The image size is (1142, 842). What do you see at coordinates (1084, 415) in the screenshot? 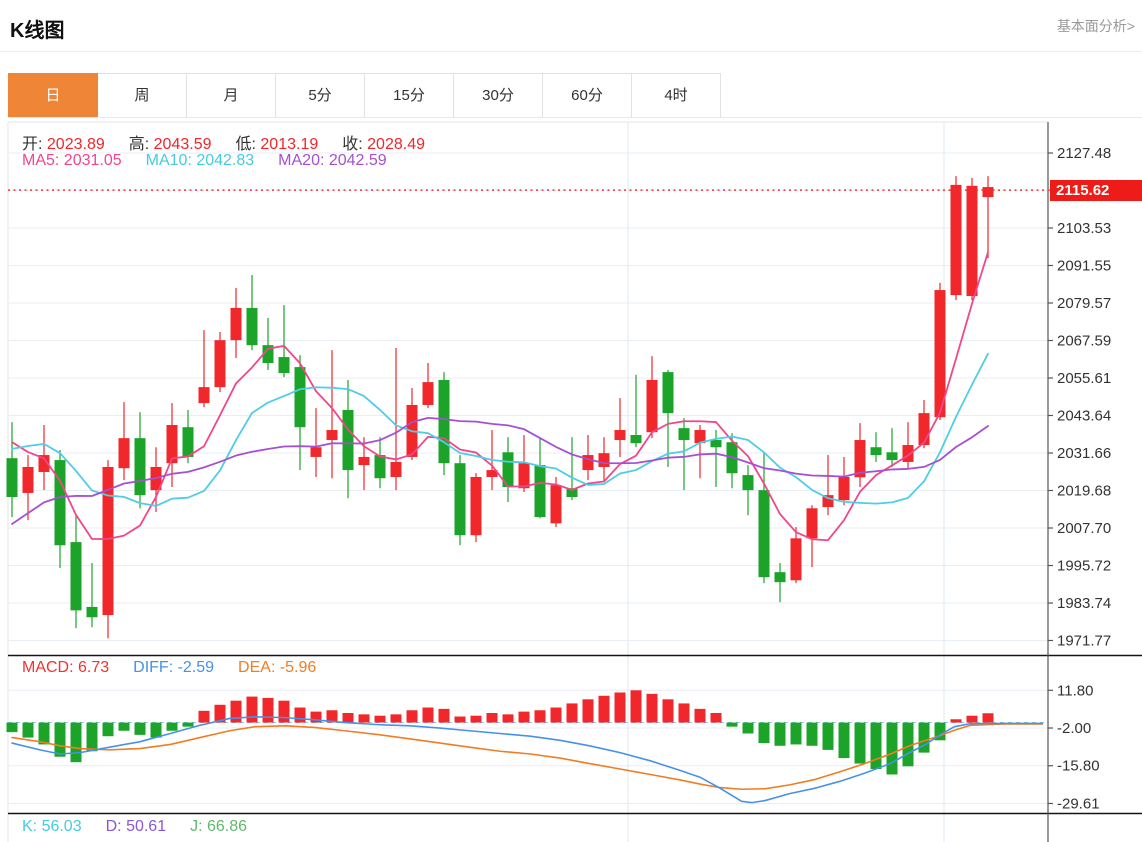
I see `price-axis-label: 2043.64` at bounding box center [1084, 415].